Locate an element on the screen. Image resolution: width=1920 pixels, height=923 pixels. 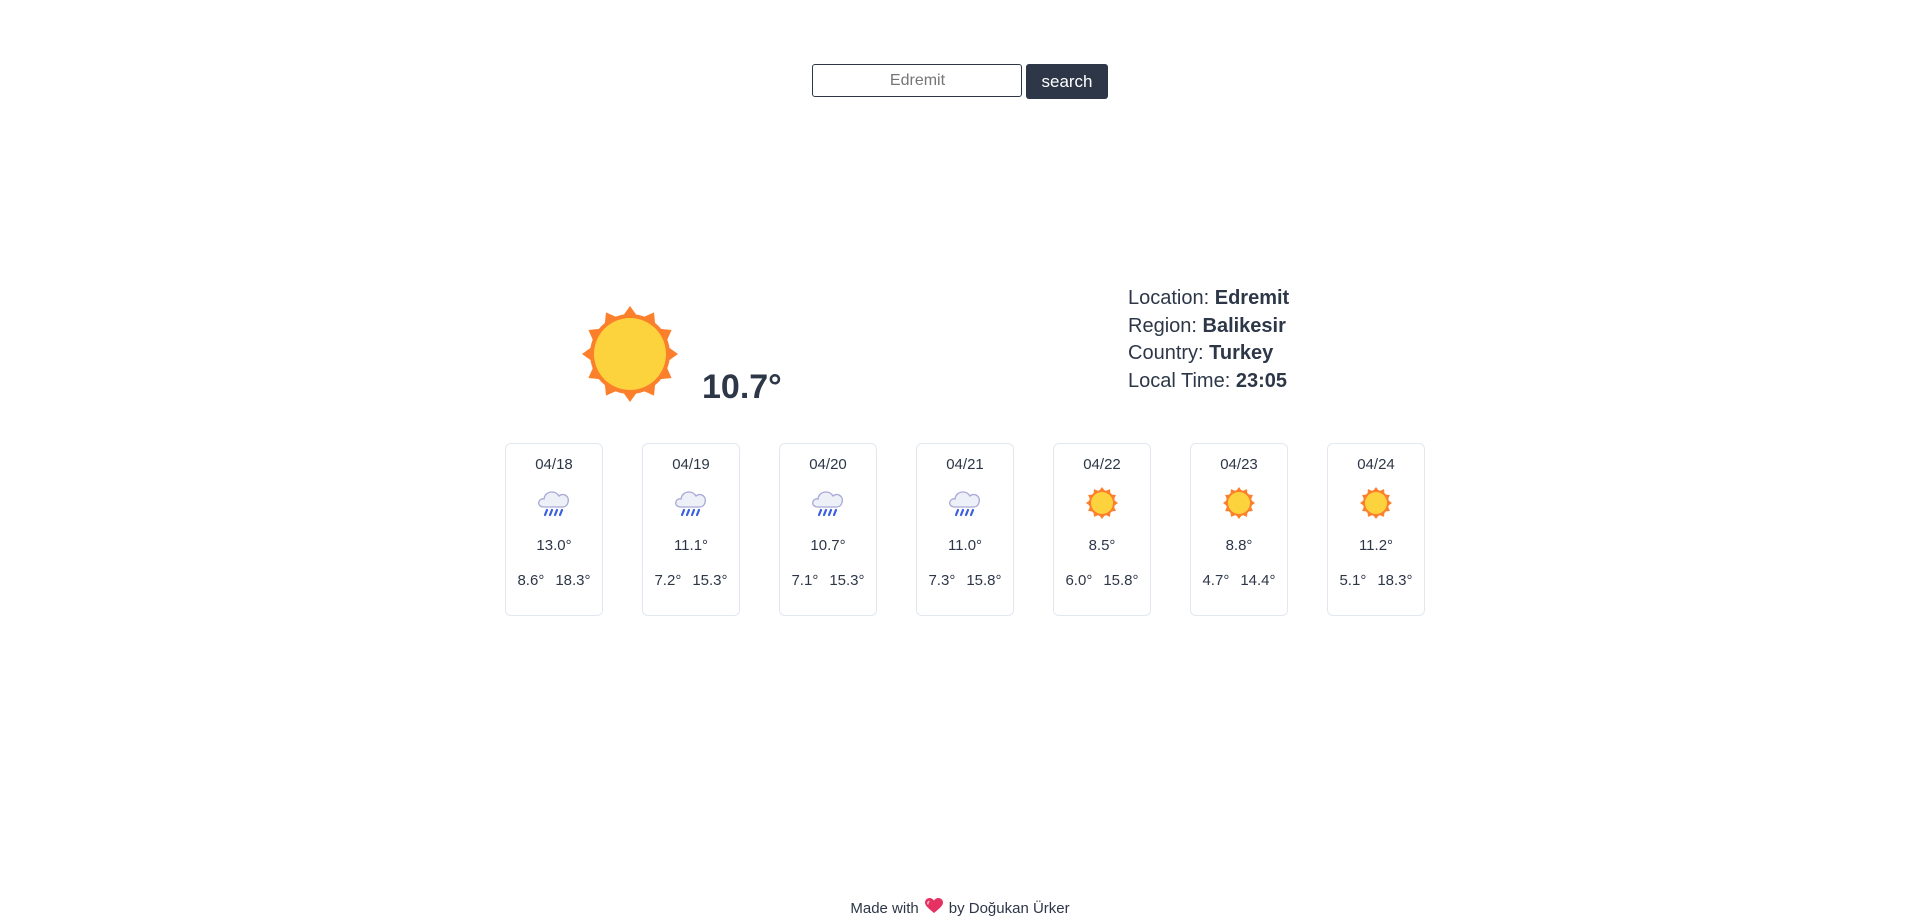
forecast-date: 04/23 is located at coordinates (1239, 464).